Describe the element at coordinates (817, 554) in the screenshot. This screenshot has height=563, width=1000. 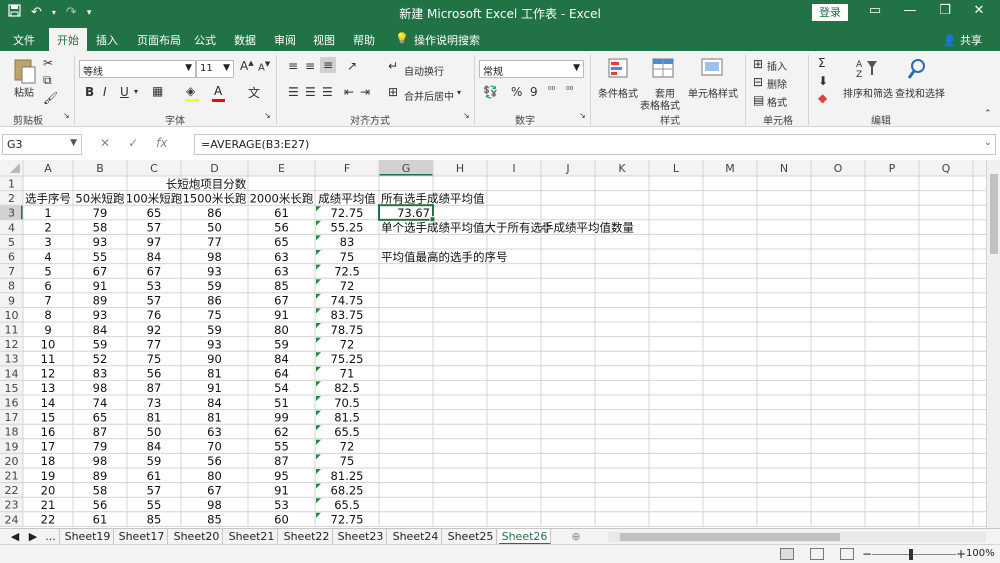
I see `page-layout-view-icon` at that location.